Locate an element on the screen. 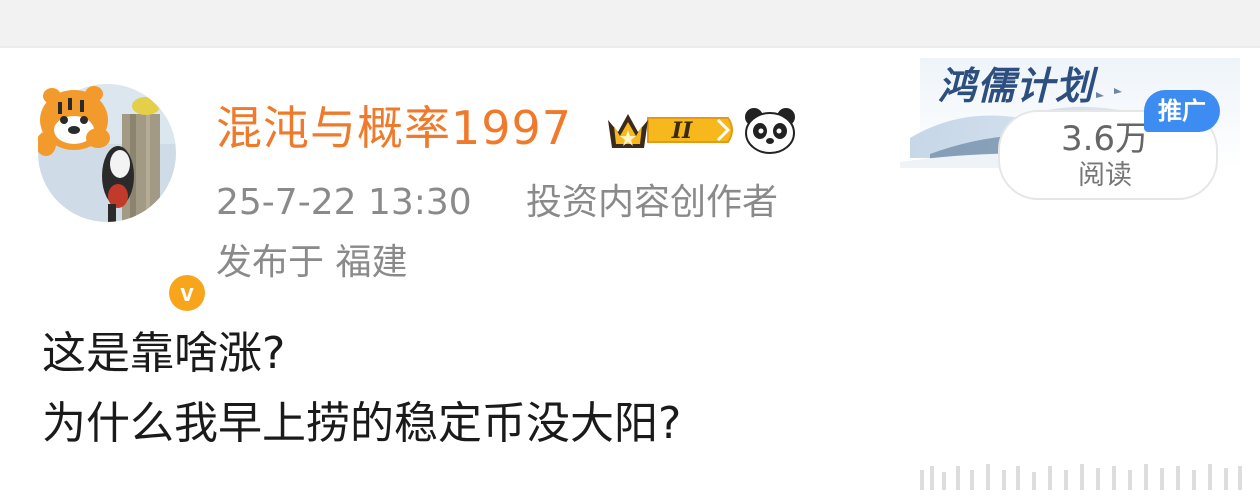 This screenshot has width=1260, height=502. vip-level-text: II is located at coordinates (682, 131).